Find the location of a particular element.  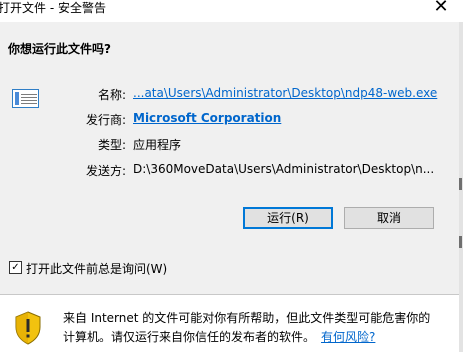

type-row: 类型: 应用程序 is located at coordinates (231, 145).